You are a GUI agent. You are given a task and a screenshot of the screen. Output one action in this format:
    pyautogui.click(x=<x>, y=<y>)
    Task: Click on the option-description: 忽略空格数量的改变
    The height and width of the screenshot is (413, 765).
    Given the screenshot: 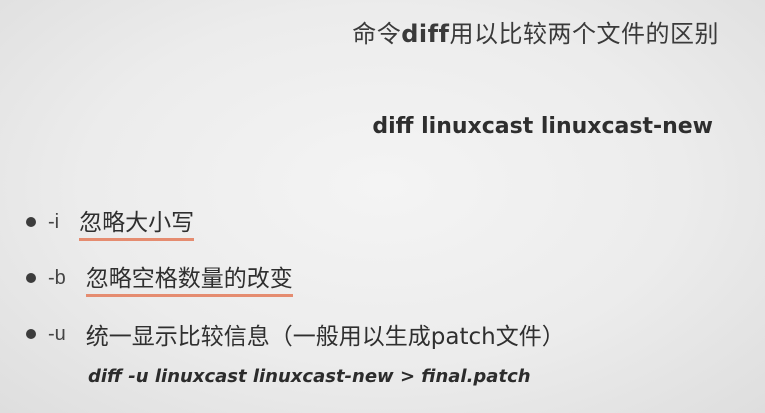 What is the action you would take?
    pyautogui.click(x=189, y=278)
    